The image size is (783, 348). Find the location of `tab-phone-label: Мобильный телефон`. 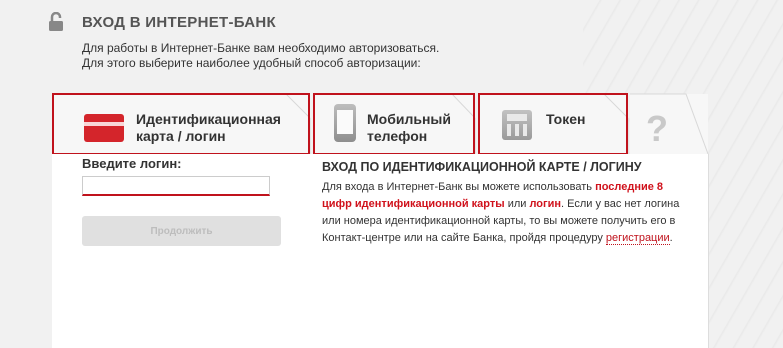

tab-phone-label: Мобильный телефон is located at coordinates (409, 128).